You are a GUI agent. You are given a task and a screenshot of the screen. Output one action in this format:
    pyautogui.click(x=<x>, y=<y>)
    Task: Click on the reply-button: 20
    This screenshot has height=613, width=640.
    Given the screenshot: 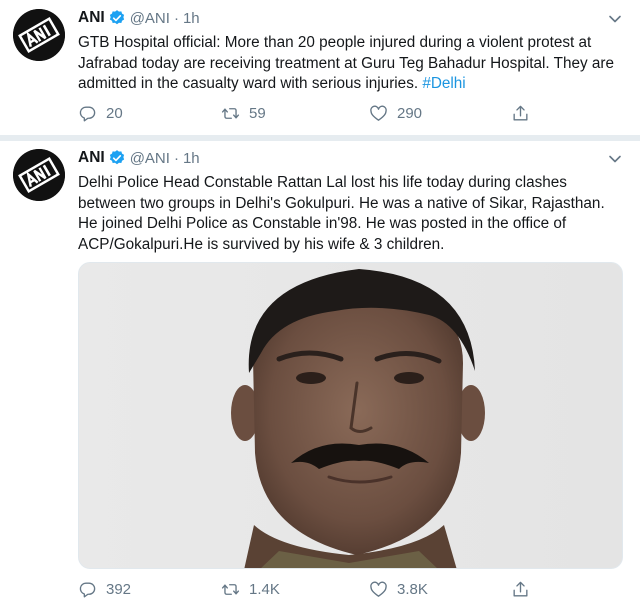 What is the action you would take?
    pyautogui.click(x=100, y=113)
    